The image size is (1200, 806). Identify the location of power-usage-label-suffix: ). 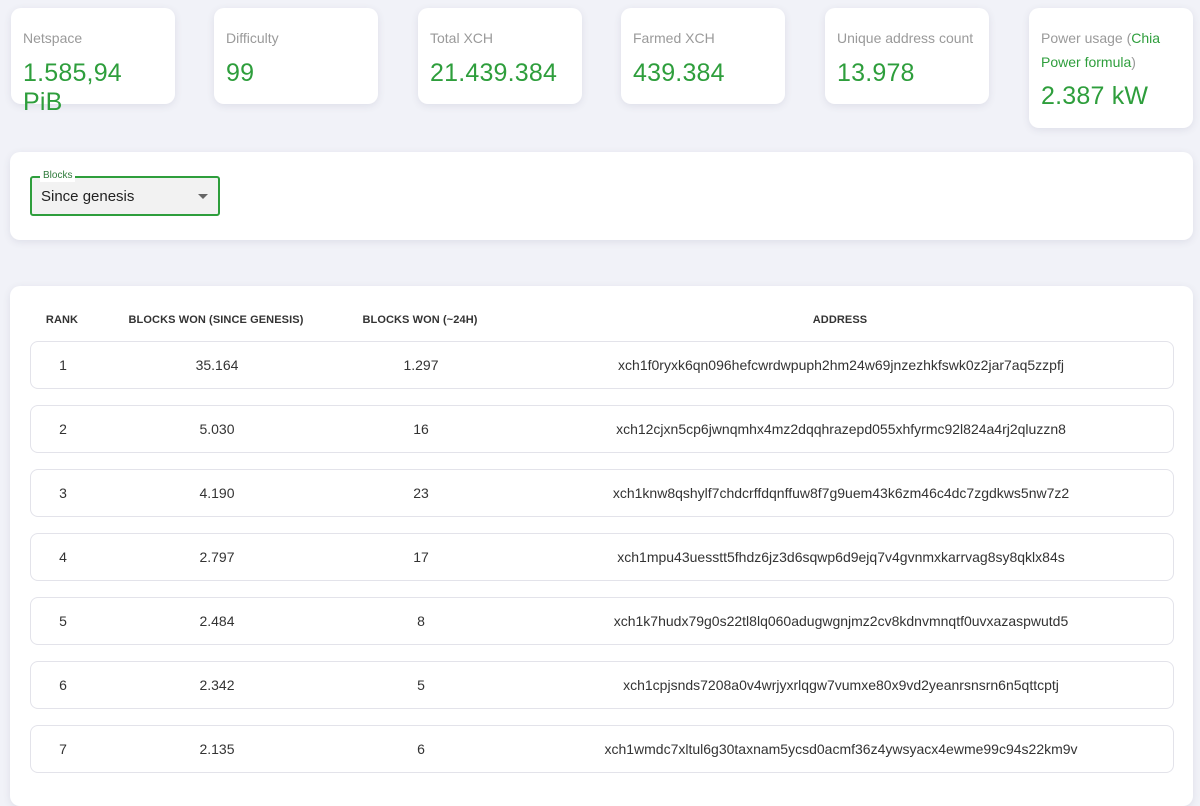
(1133, 62).